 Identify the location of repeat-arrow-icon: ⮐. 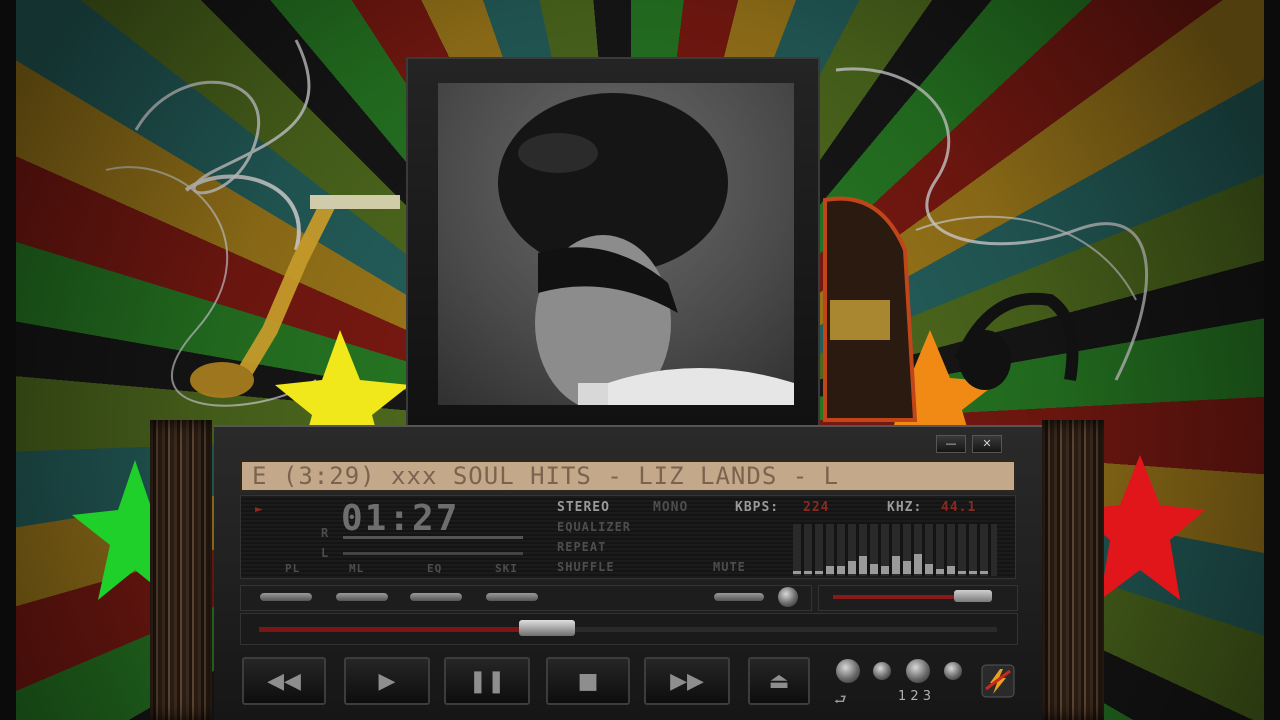
(840, 701).